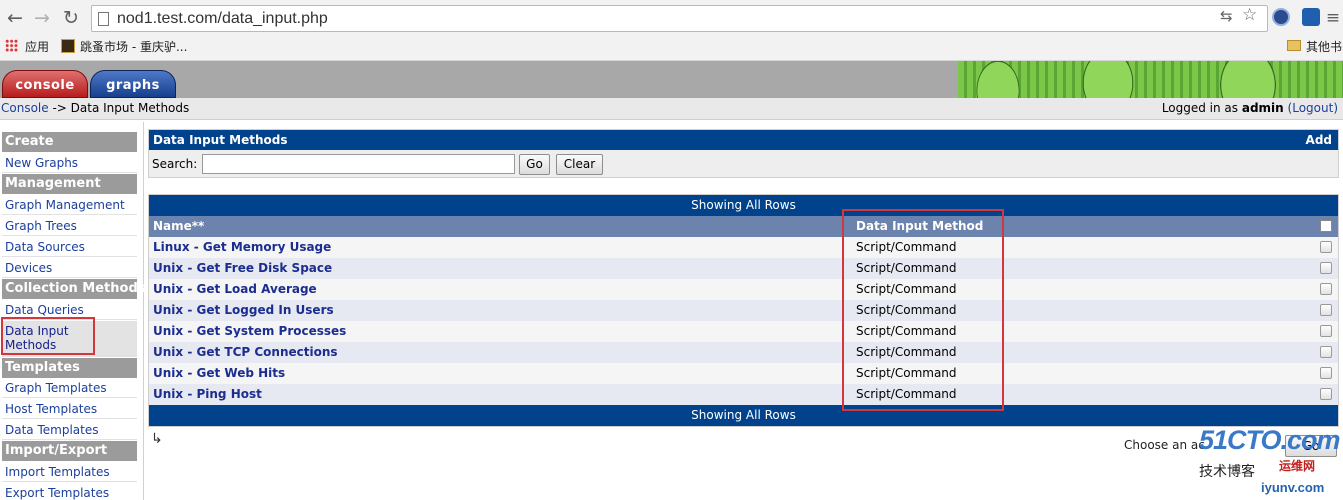 The height and width of the screenshot is (500, 1343). Describe the element at coordinates (679, 18) in the screenshot. I see `address-bar: nod1.test.com/data_input.php` at that location.